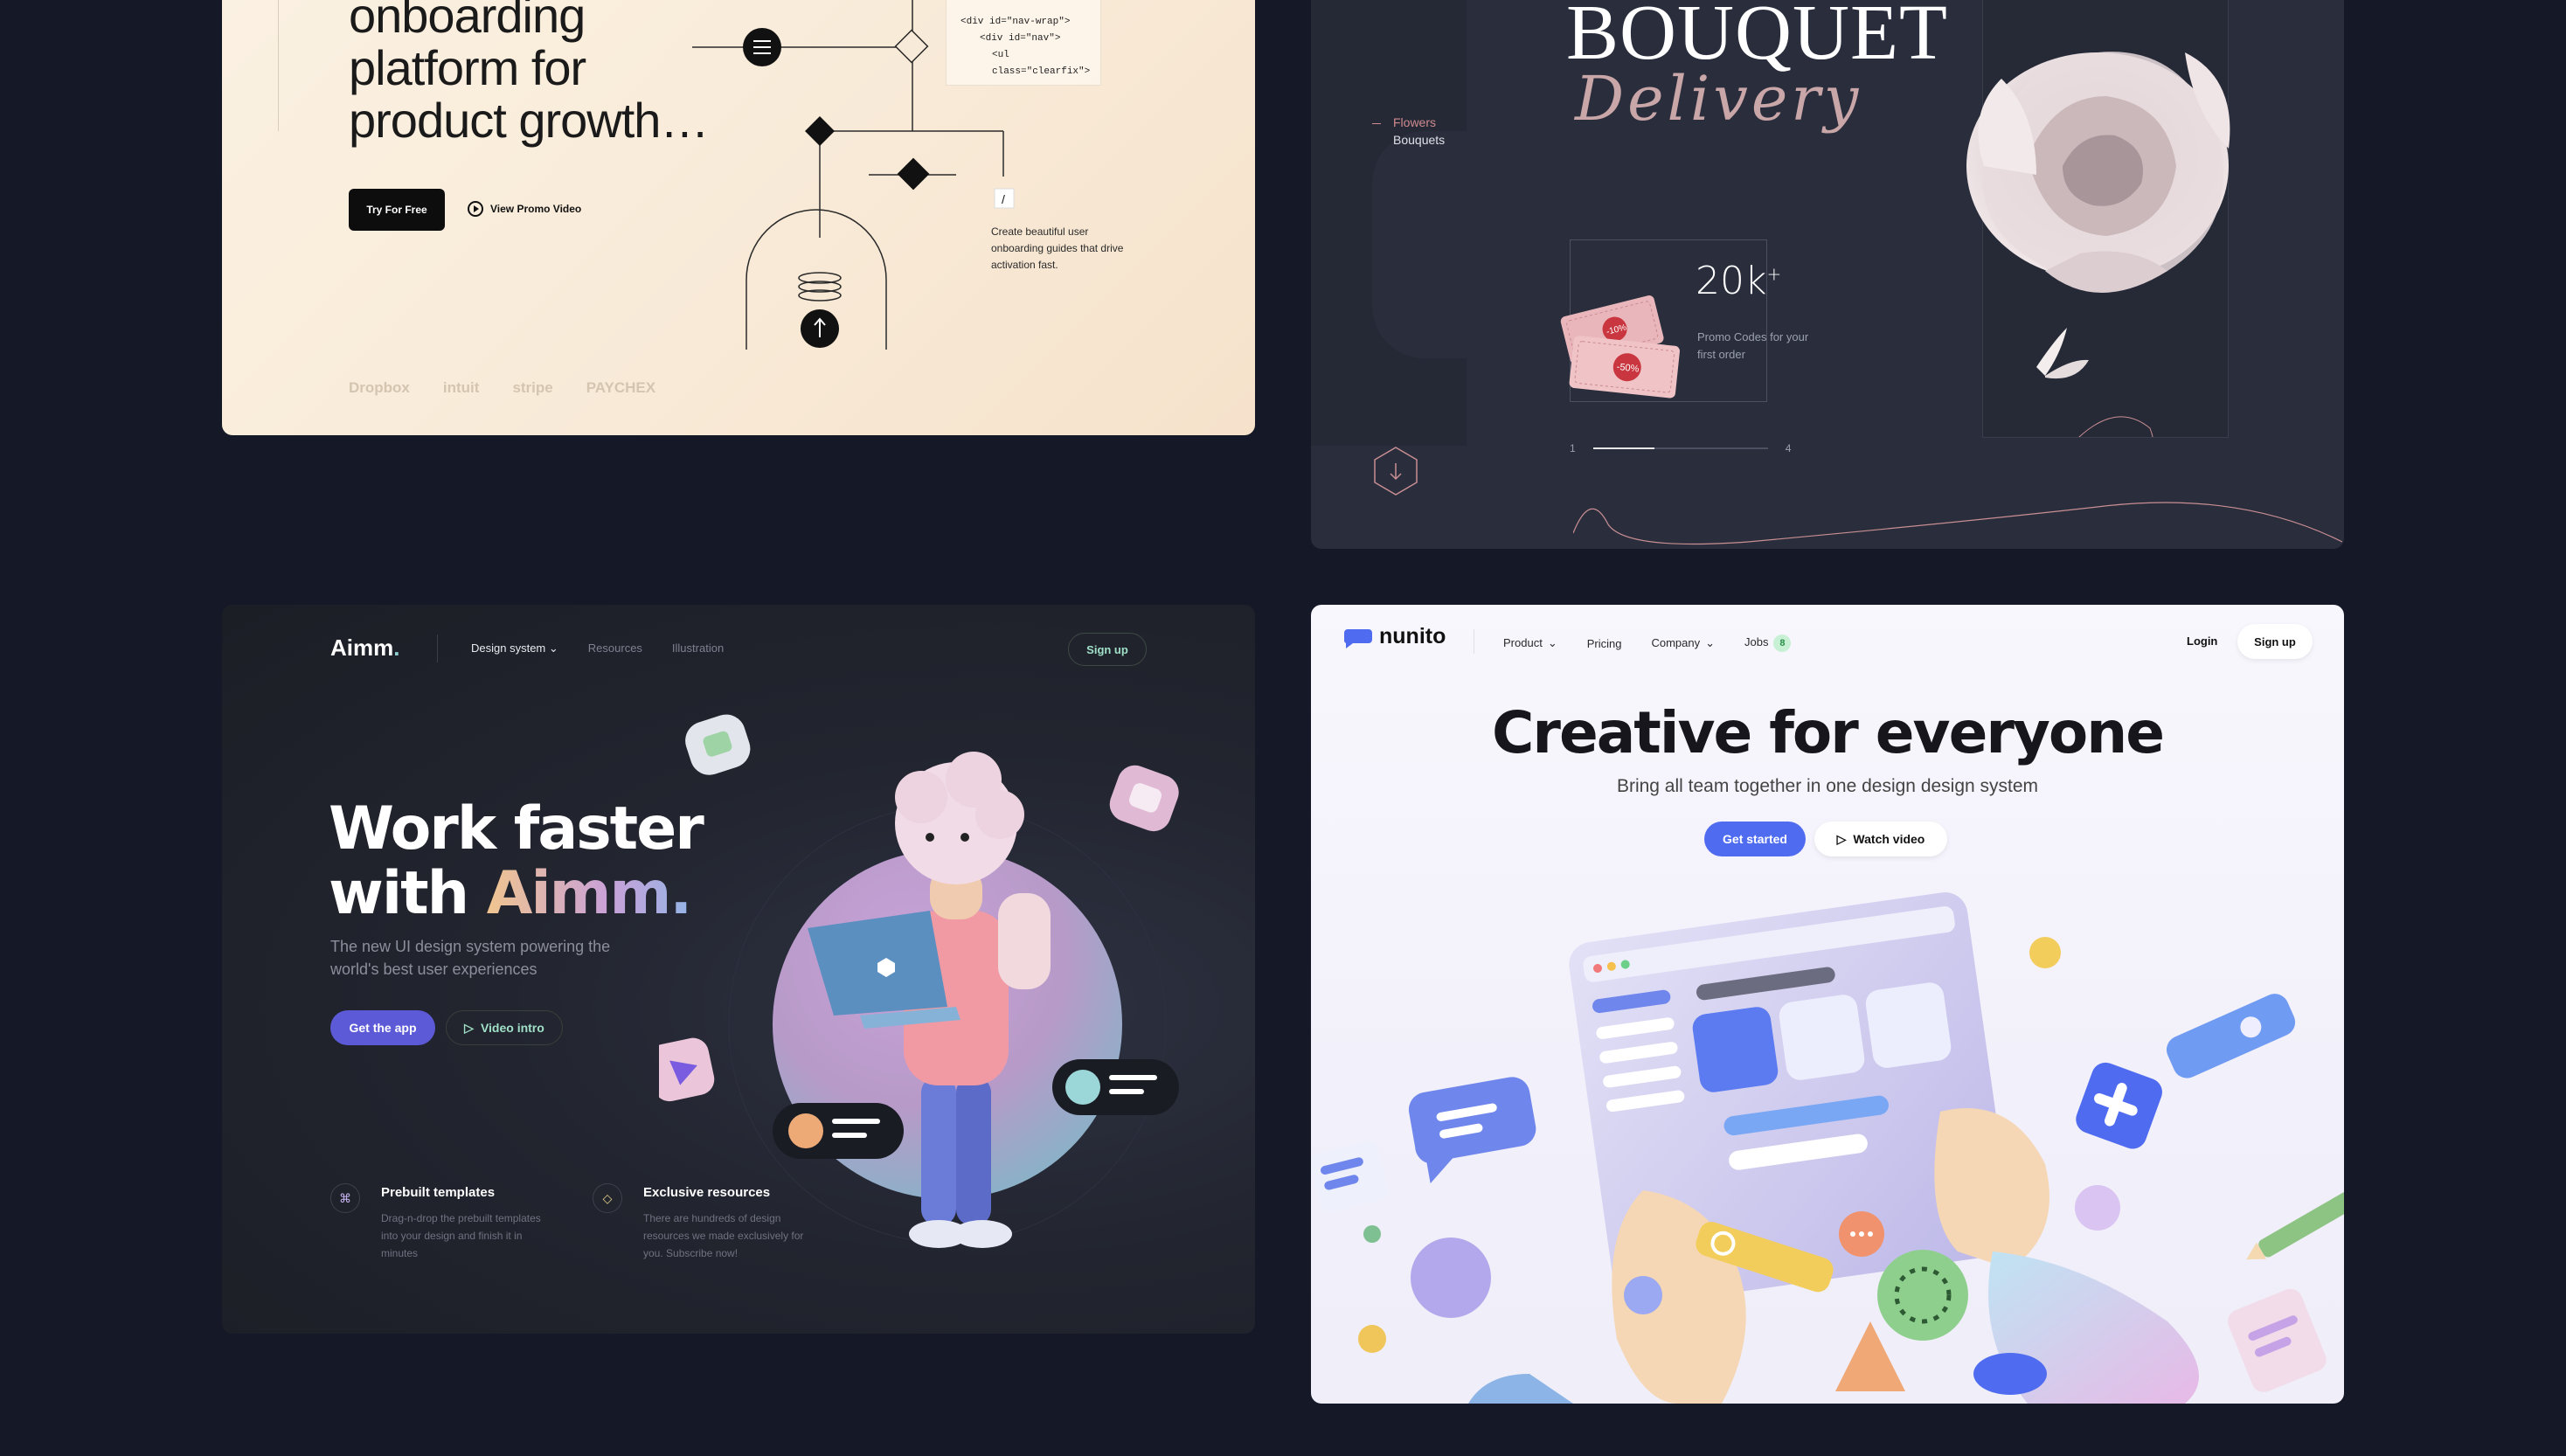 The height and width of the screenshot is (1456, 2566). I want to click on feature-title: Exclusive resources, so click(707, 1192).